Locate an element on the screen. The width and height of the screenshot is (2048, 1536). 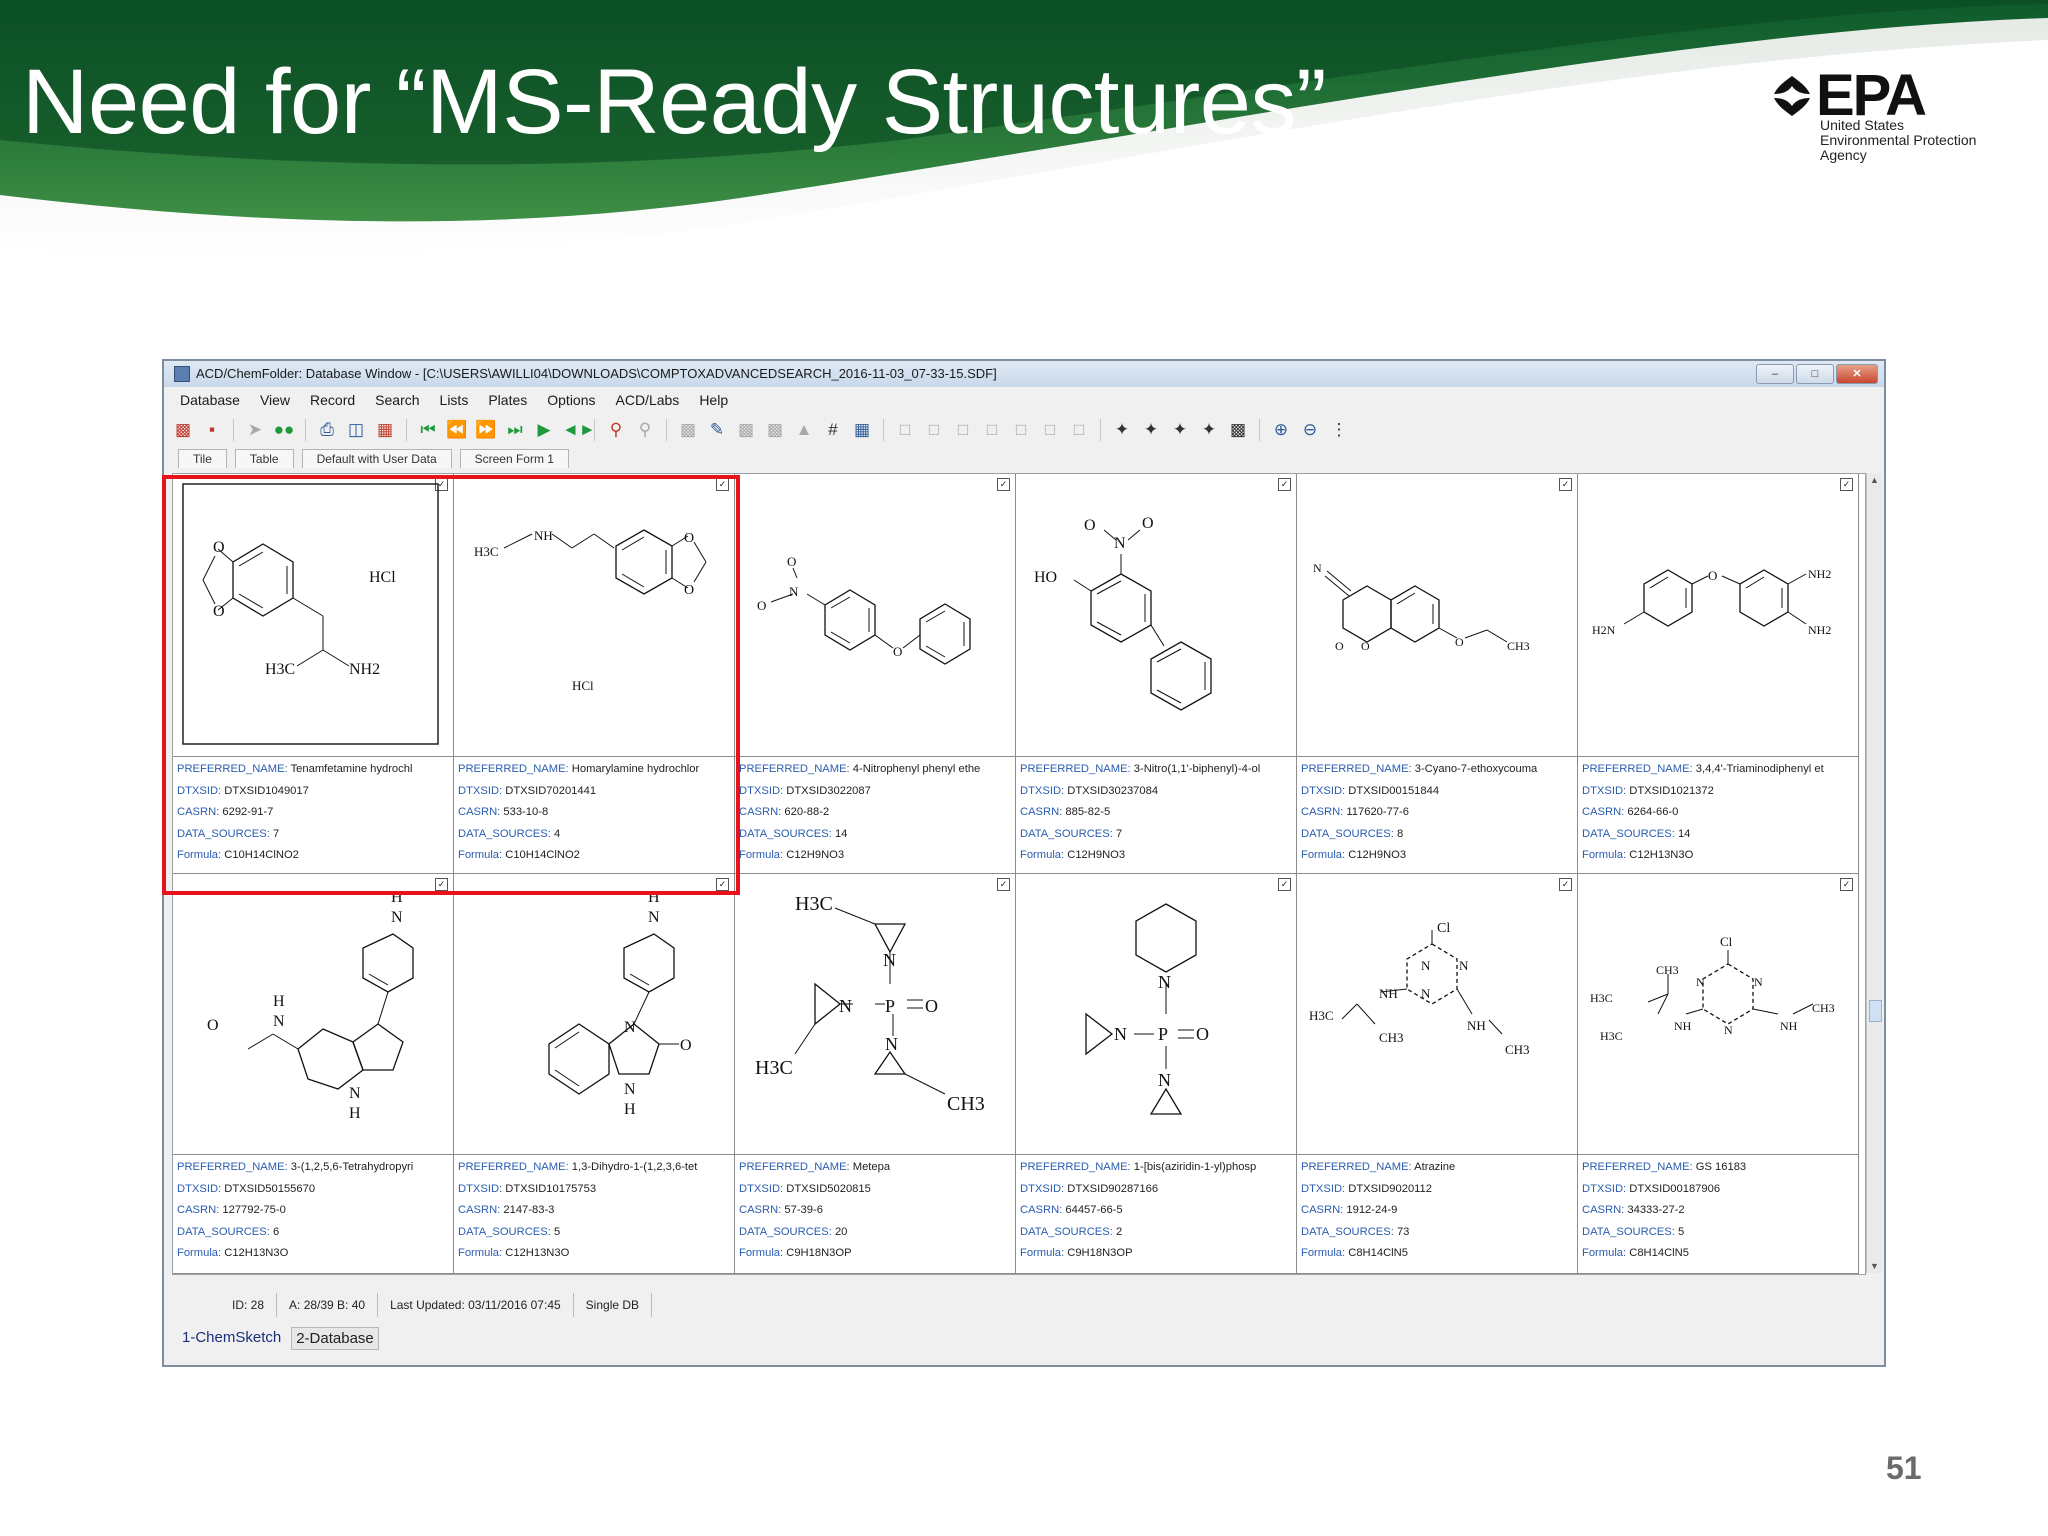
go-green-icon: ●● is located at coordinates (284, 430).